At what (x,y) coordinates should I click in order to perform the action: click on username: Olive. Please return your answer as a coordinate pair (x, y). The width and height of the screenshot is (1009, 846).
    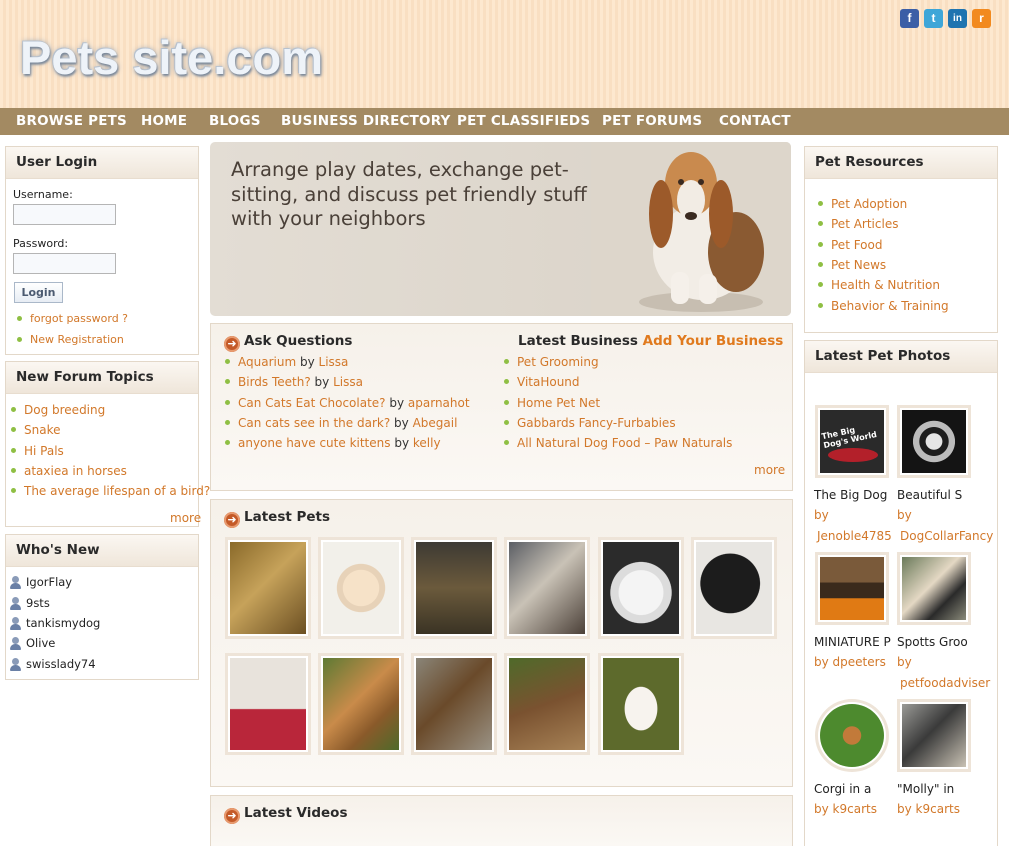
    Looking at the image, I should click on (40, 643).